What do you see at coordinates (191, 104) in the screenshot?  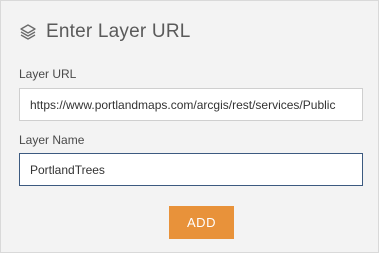 I see `layer-url-input` at bounding box center [191, 104].